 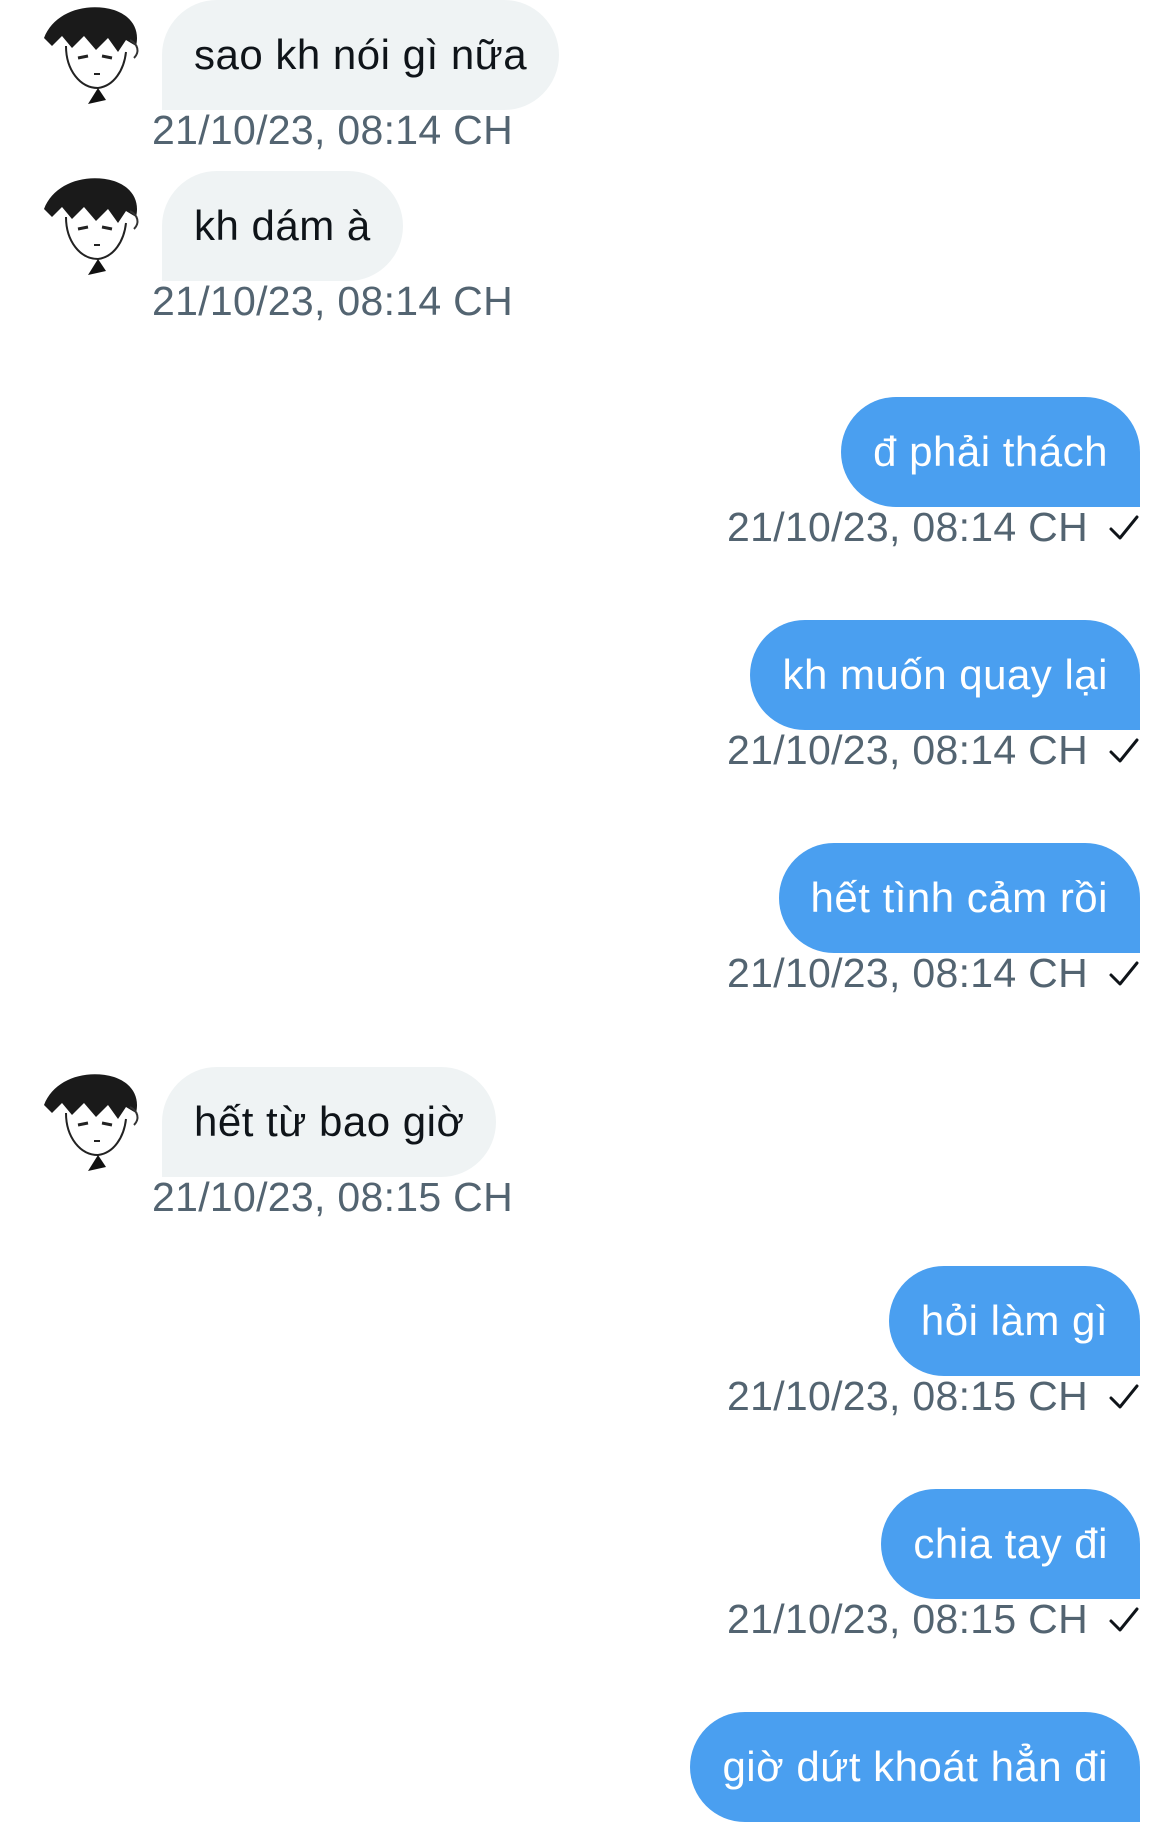 I want to click on message-bubble: kh muốn quay lại, so click(x=945, y=675).